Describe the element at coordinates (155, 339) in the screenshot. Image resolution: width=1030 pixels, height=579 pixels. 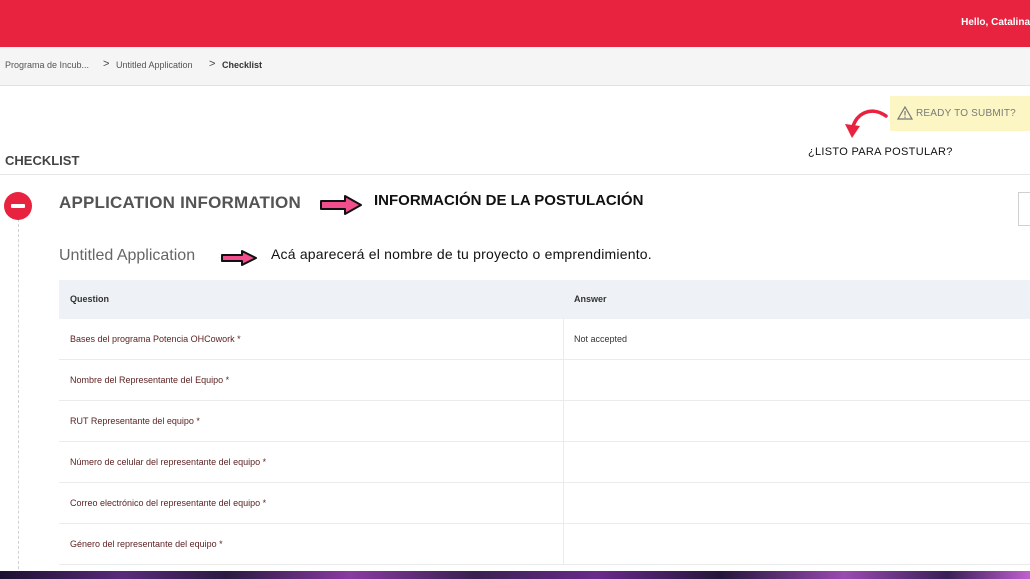
I see `question-cell: Bases del programa Potencia OHCowork *` at that location.